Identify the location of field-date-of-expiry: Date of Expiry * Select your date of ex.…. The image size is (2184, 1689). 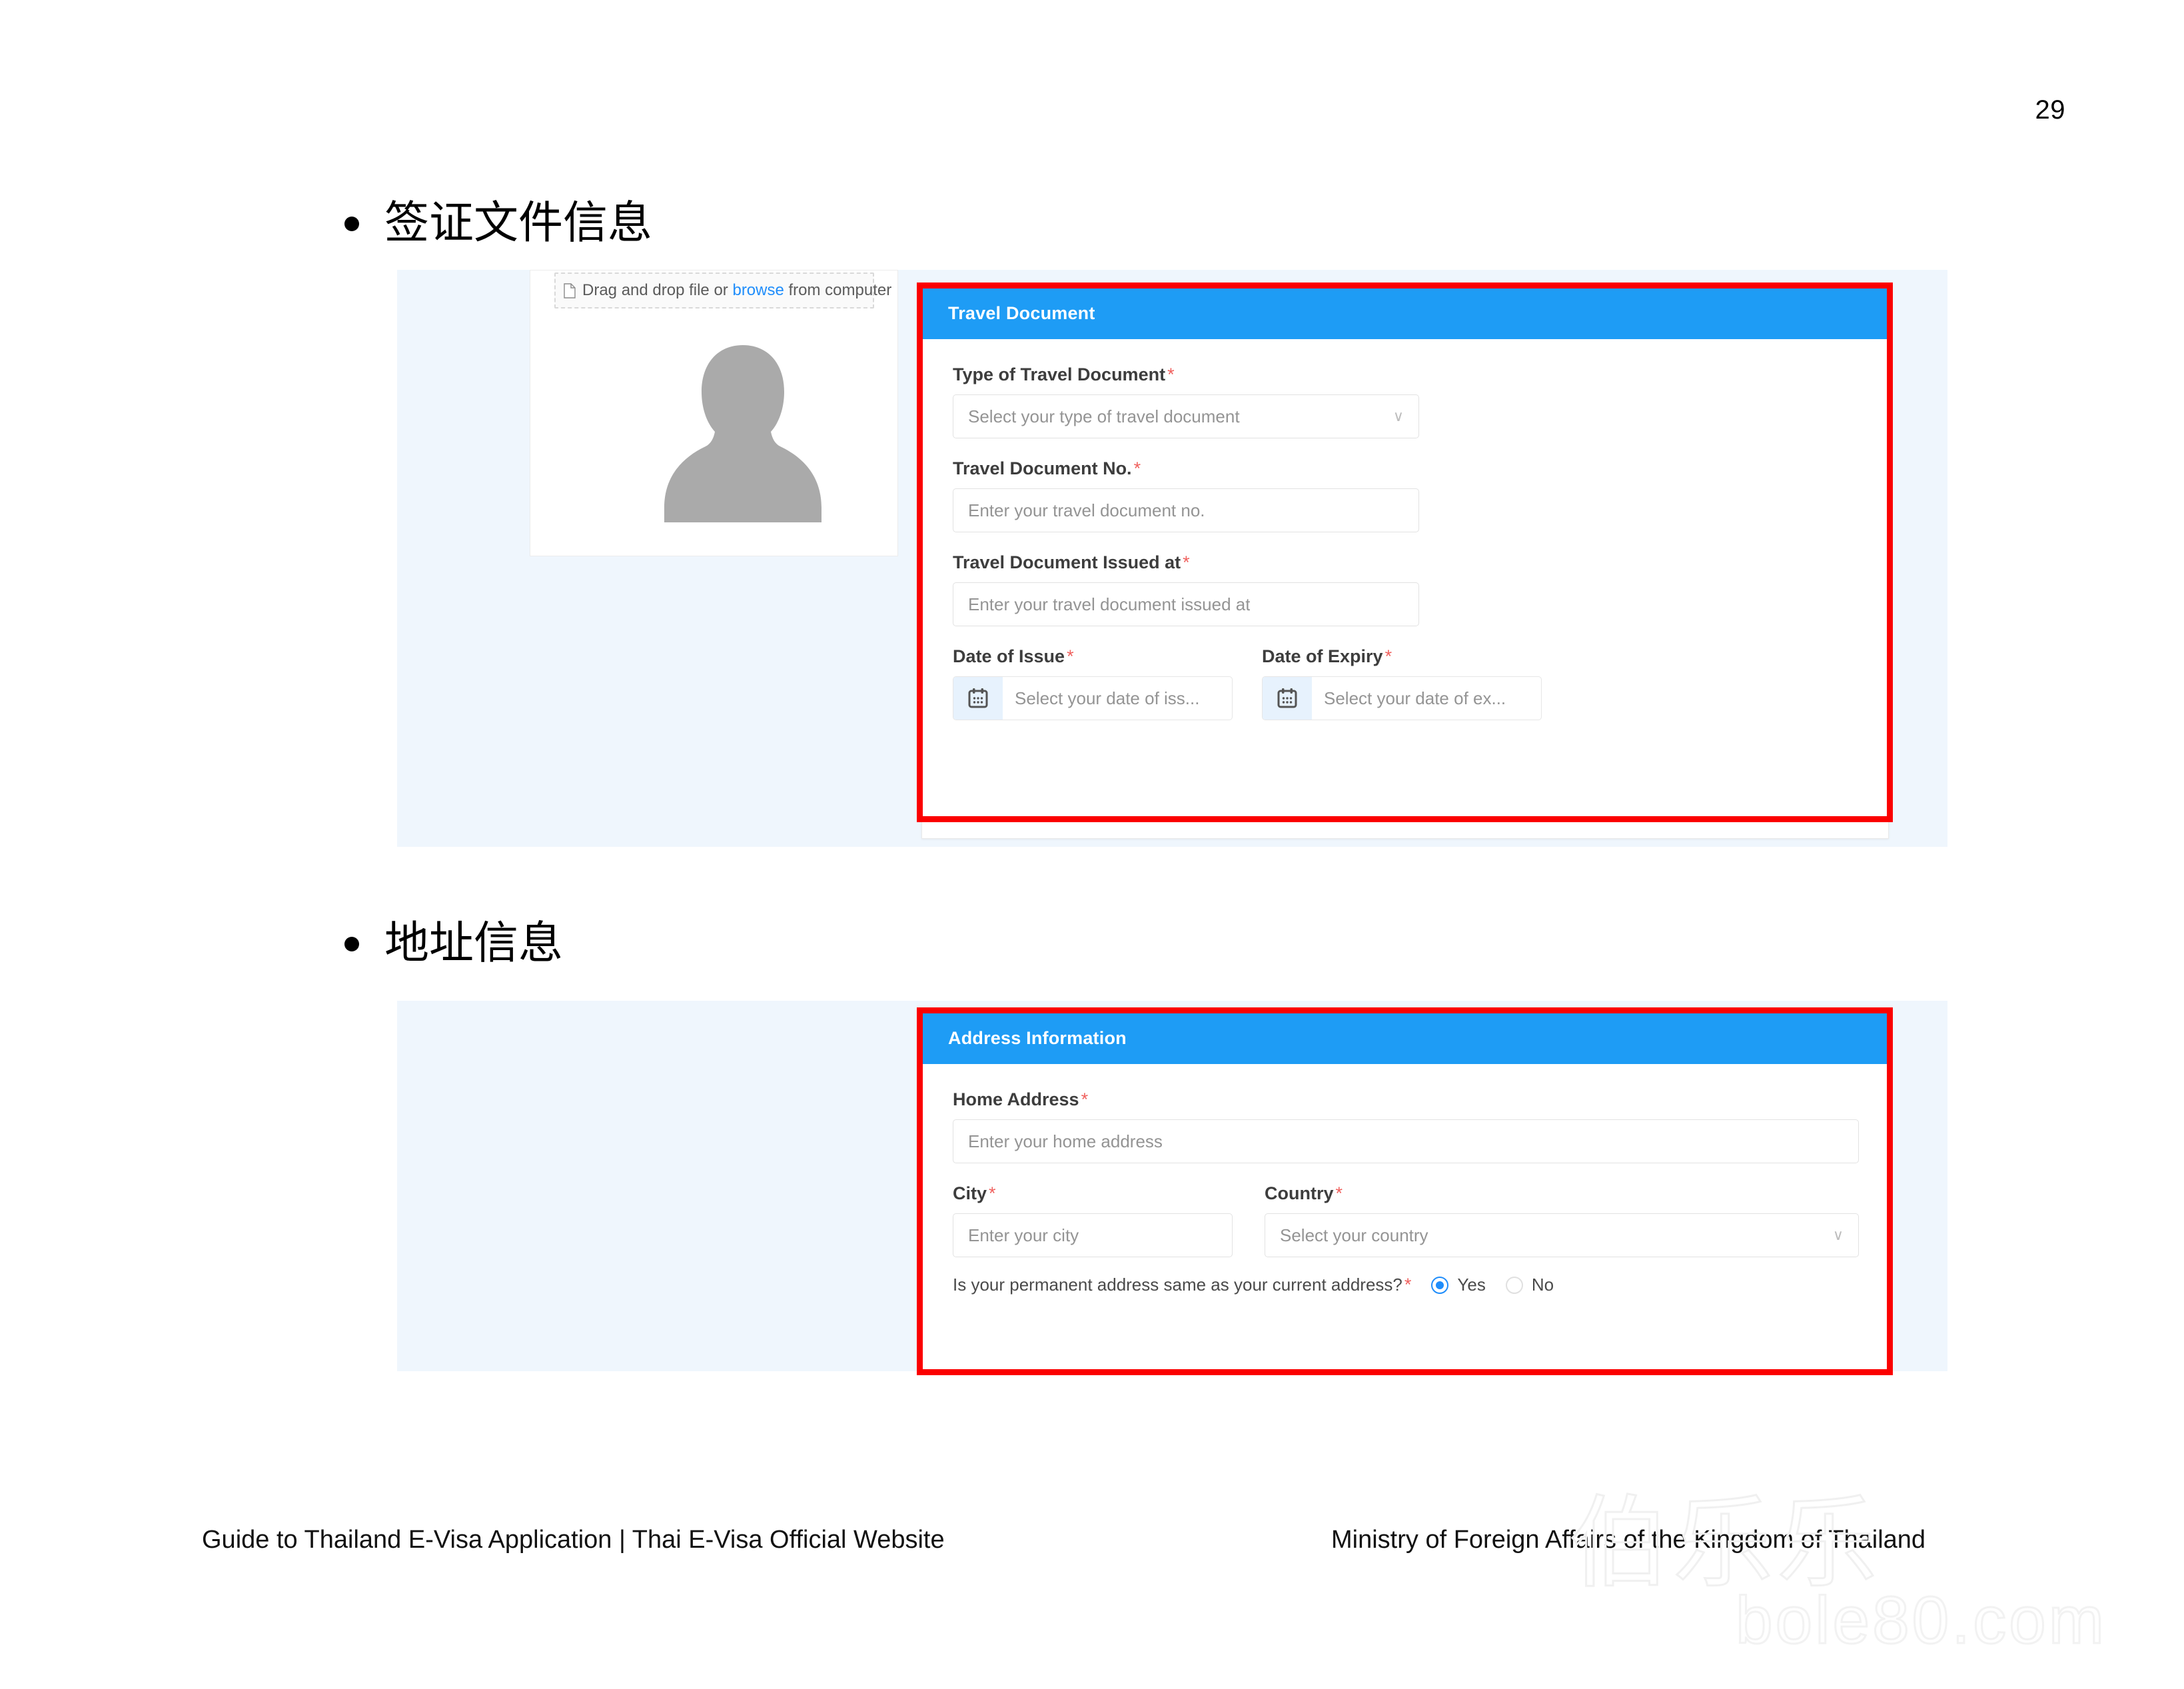
(1402, 683).